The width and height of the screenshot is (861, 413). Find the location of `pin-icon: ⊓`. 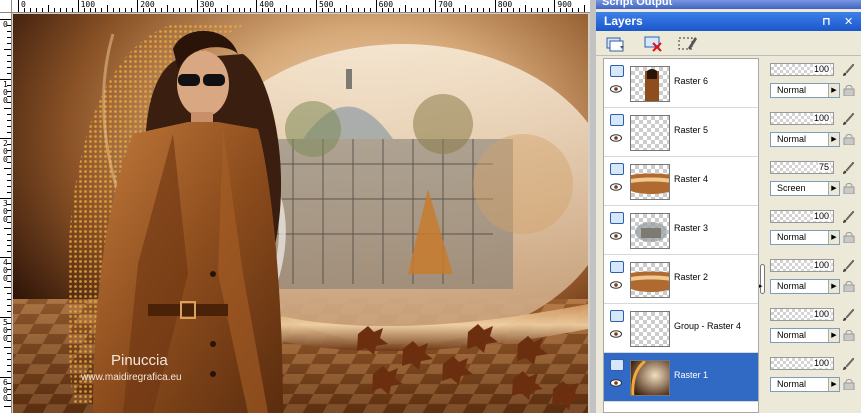

pin-icon: ⊓ is located at coordinates (826, 21).